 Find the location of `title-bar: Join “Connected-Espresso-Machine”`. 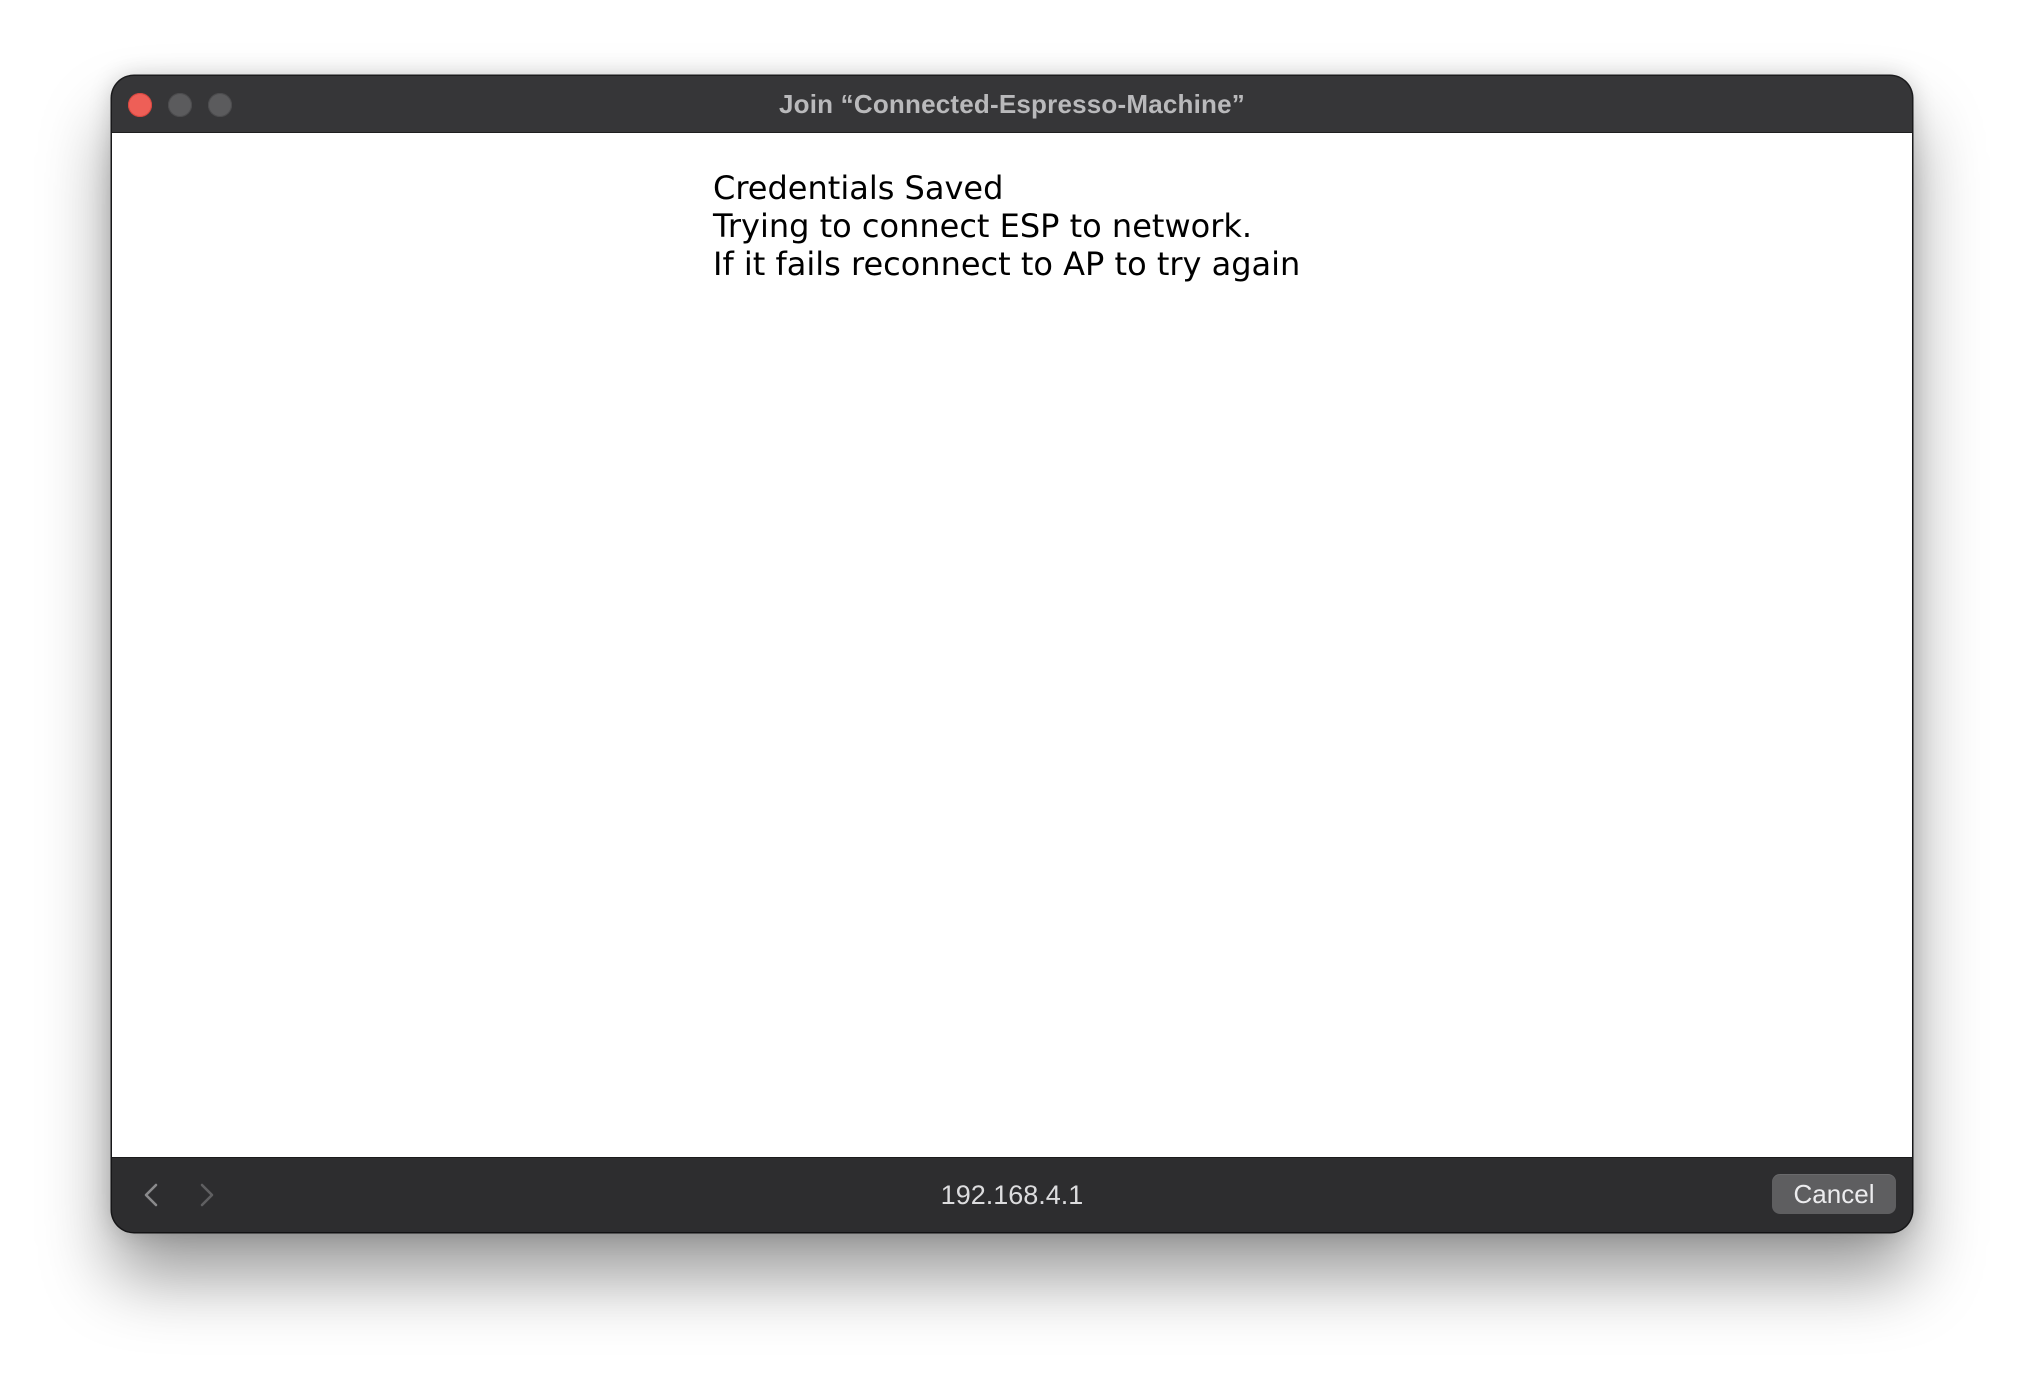

title-bar: Join “Connected-Espresso-Machine” is located at coordinates (1012, 104).